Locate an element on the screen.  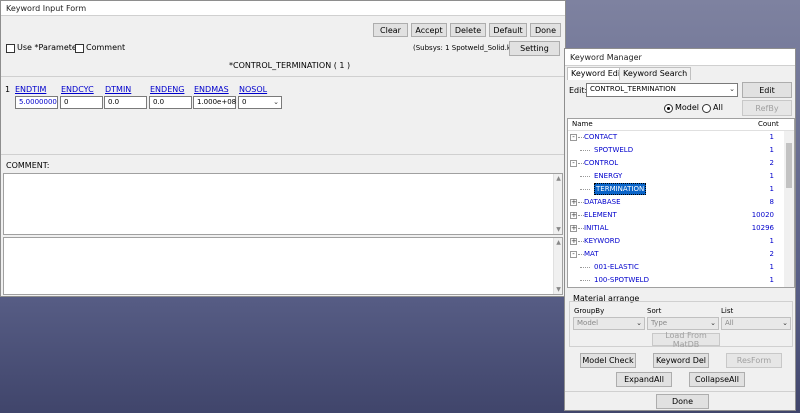
clear-button: Clear is located at coordinates (390, 30).